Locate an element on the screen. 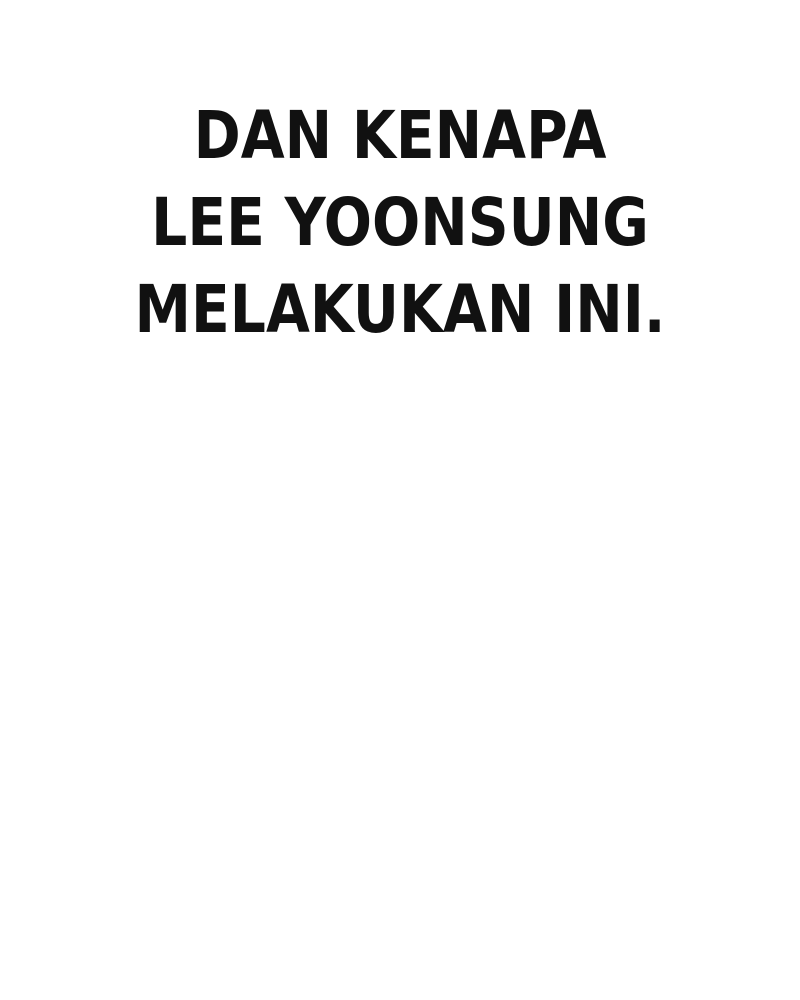  caption-line-2: LEE YOONSUNG is located at coordinates (400, 222).